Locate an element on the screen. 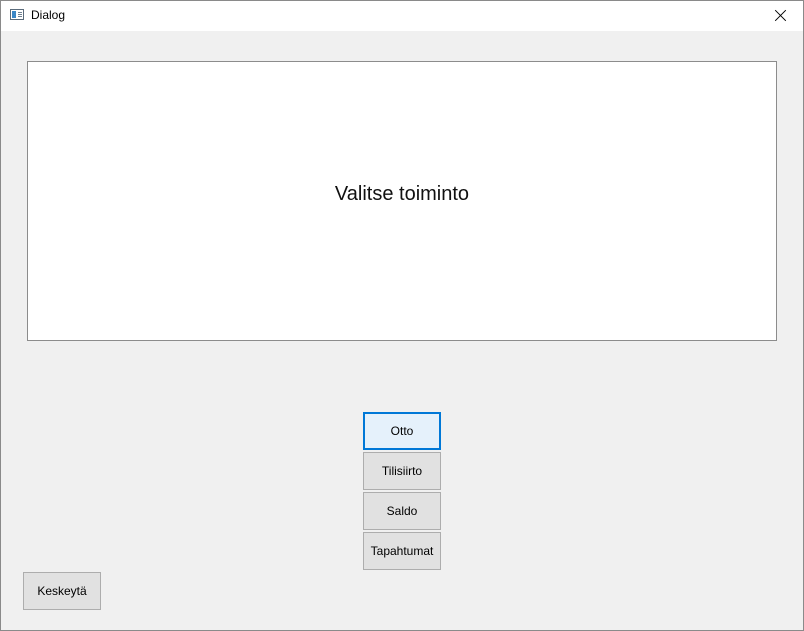  close-icon is located at coordinates (780, 16).